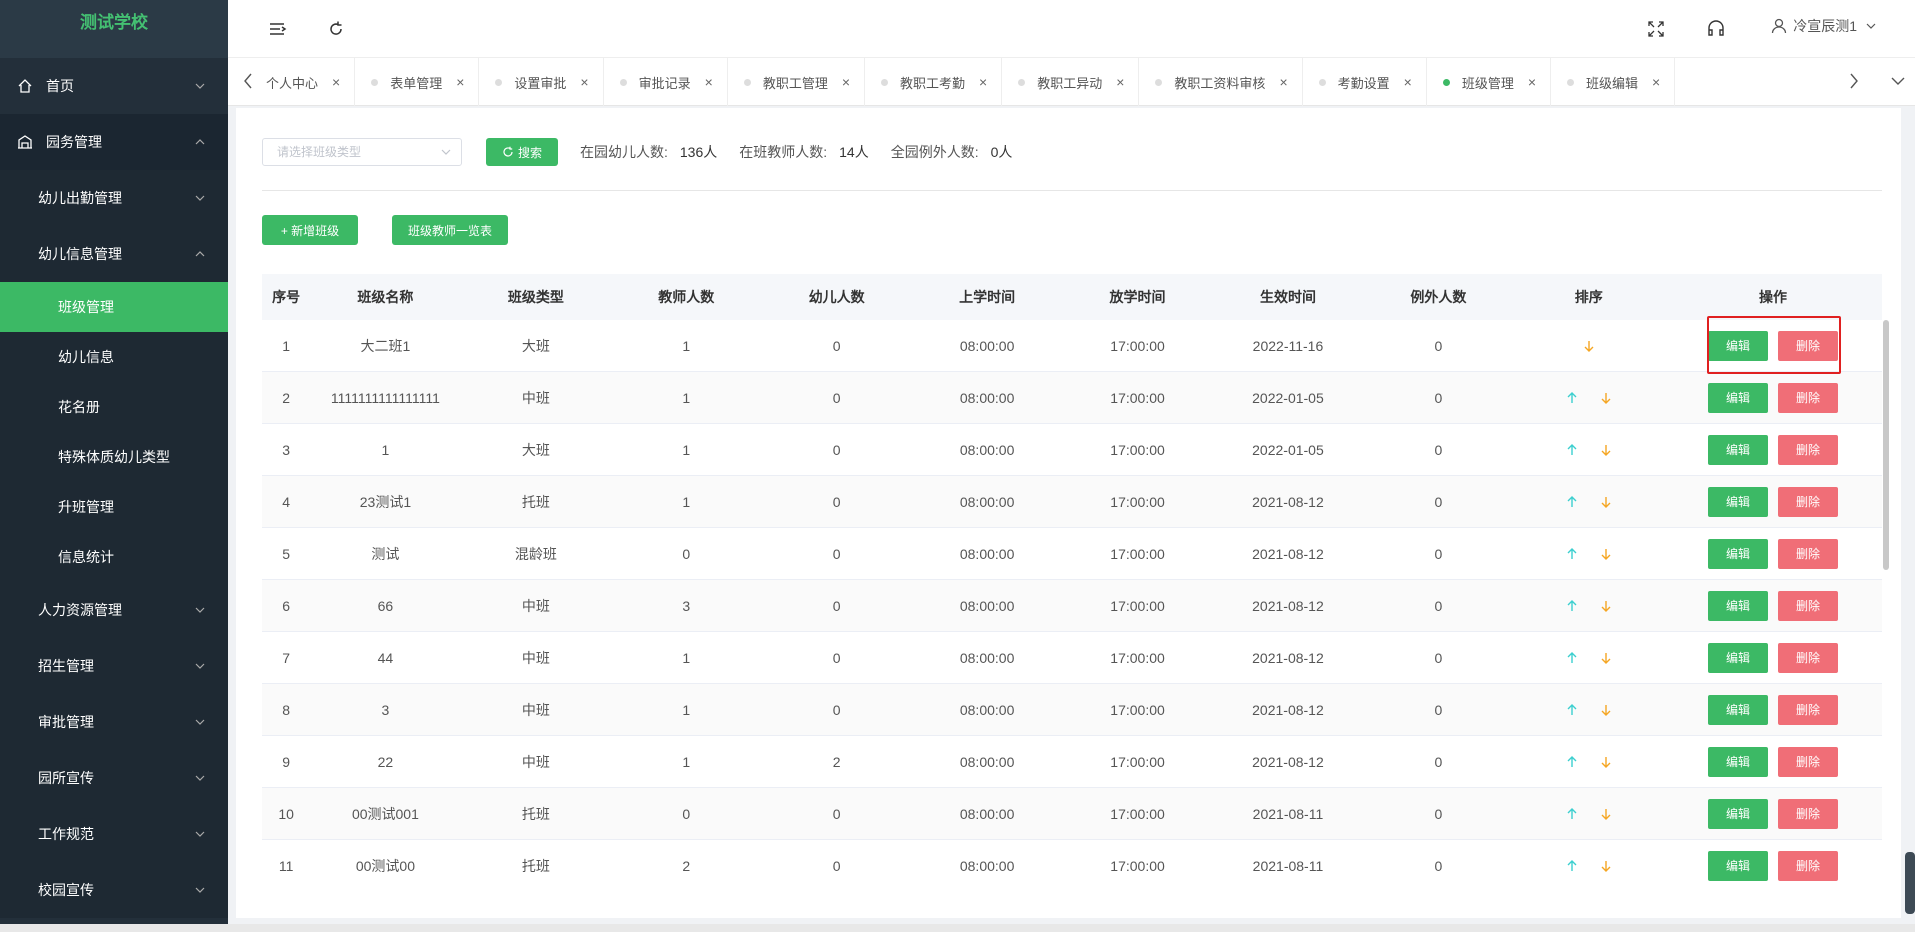 The image size is (1915, 932). Describe the element at coordinates (666, 82) in the screenshot. I see `tab-3: 审批记录 ×` at that location.